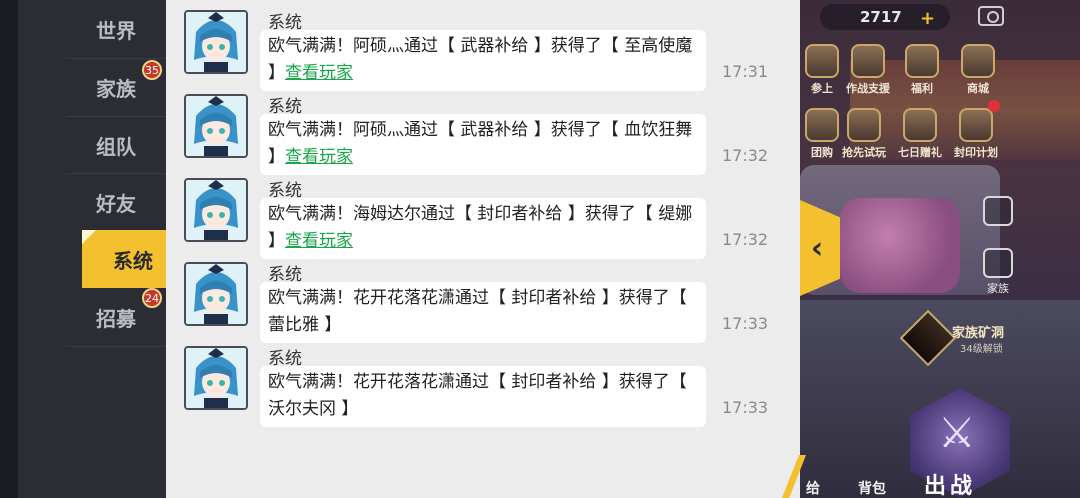 This screenshot has height=498, width=1080. What do you see at coordinates (152, 298) in the screenshot?
I see `unread-badge: 24` at bounding box center [152, 298].